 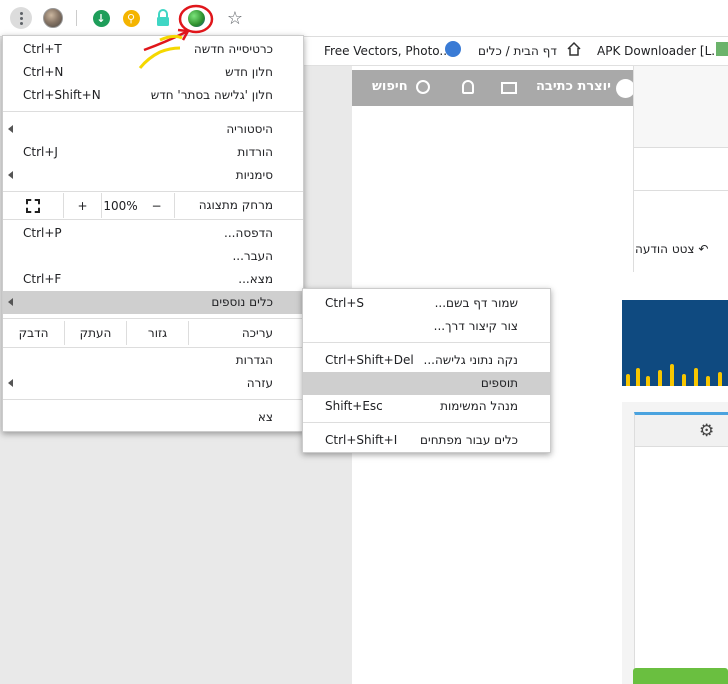 I want to click on menu-item-new-window: חלון חדש Ctrl+N, so click(x=153, y=72).